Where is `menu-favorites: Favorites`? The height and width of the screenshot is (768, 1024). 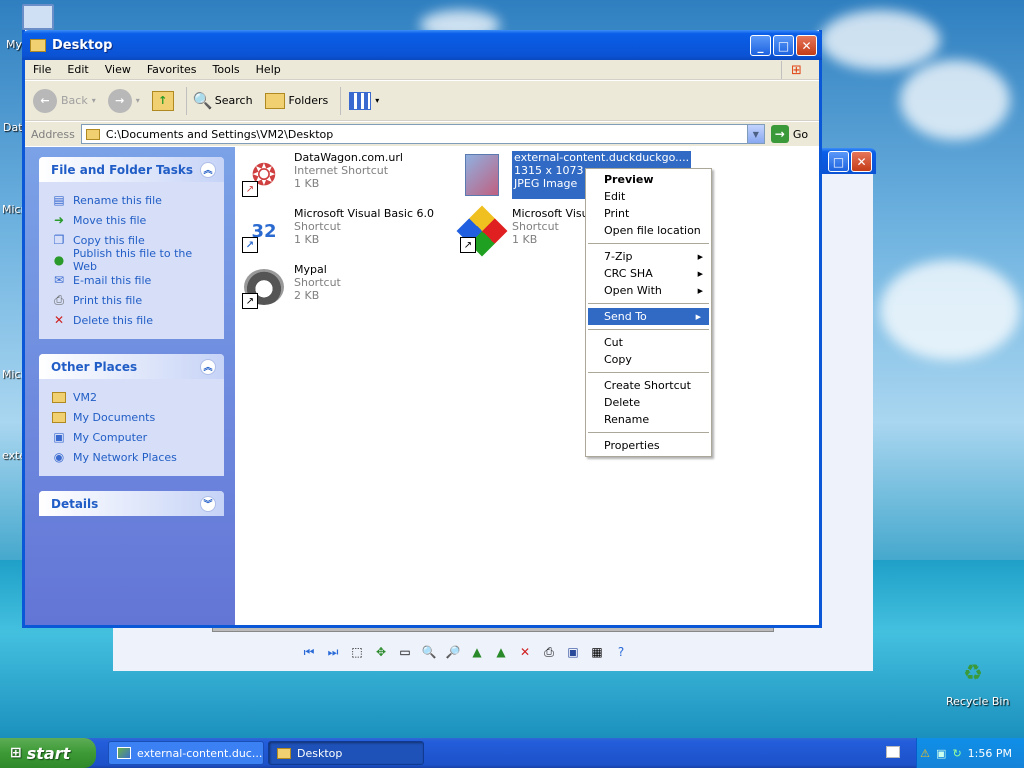 menu-favorites: Favorites is located at coordinates (172, 69).